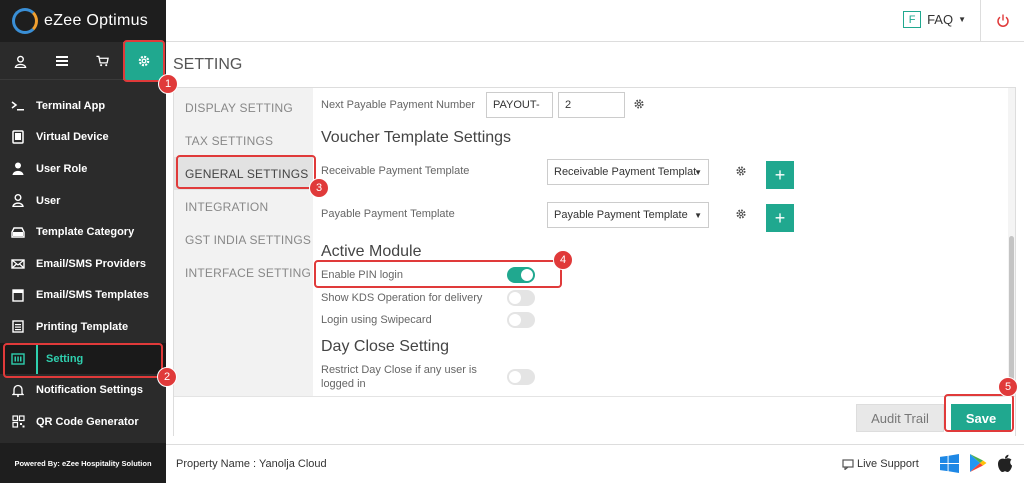  I want to click on payable-template-value: Payable Payment Template, so click(621, 215).